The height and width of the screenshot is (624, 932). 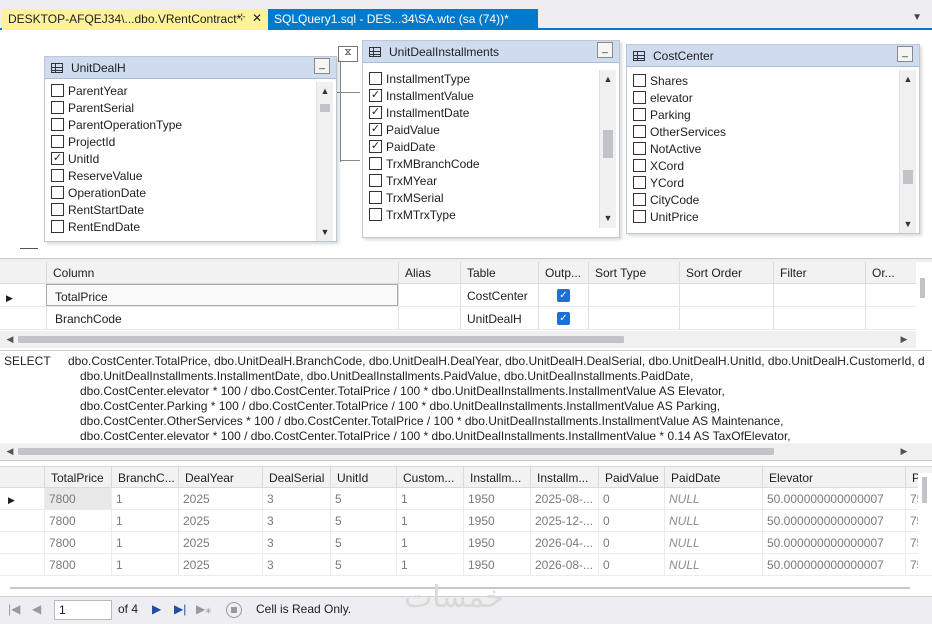 I want to click on criteria-output-cell: ✓, so click(x=563, y=295).